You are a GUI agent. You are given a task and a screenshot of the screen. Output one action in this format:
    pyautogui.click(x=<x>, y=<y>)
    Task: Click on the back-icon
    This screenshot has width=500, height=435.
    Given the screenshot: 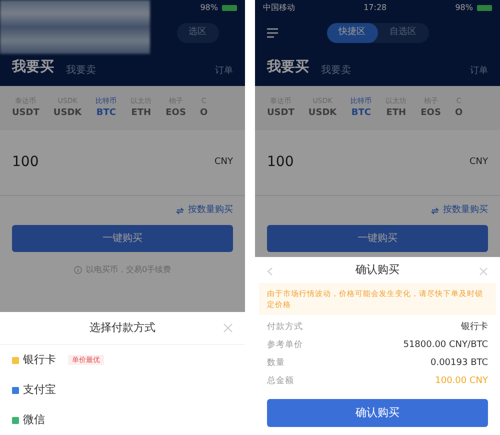 What is the action you would take?
    pyautogui.click(x=270, y=271)
    